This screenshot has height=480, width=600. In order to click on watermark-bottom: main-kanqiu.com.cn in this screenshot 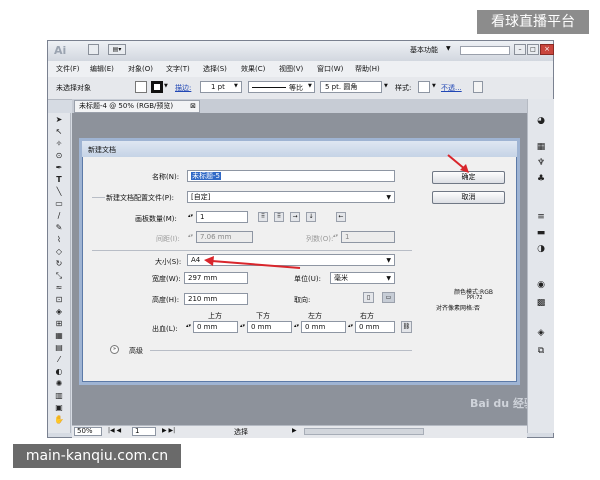, I will do `click(97, 456)`.